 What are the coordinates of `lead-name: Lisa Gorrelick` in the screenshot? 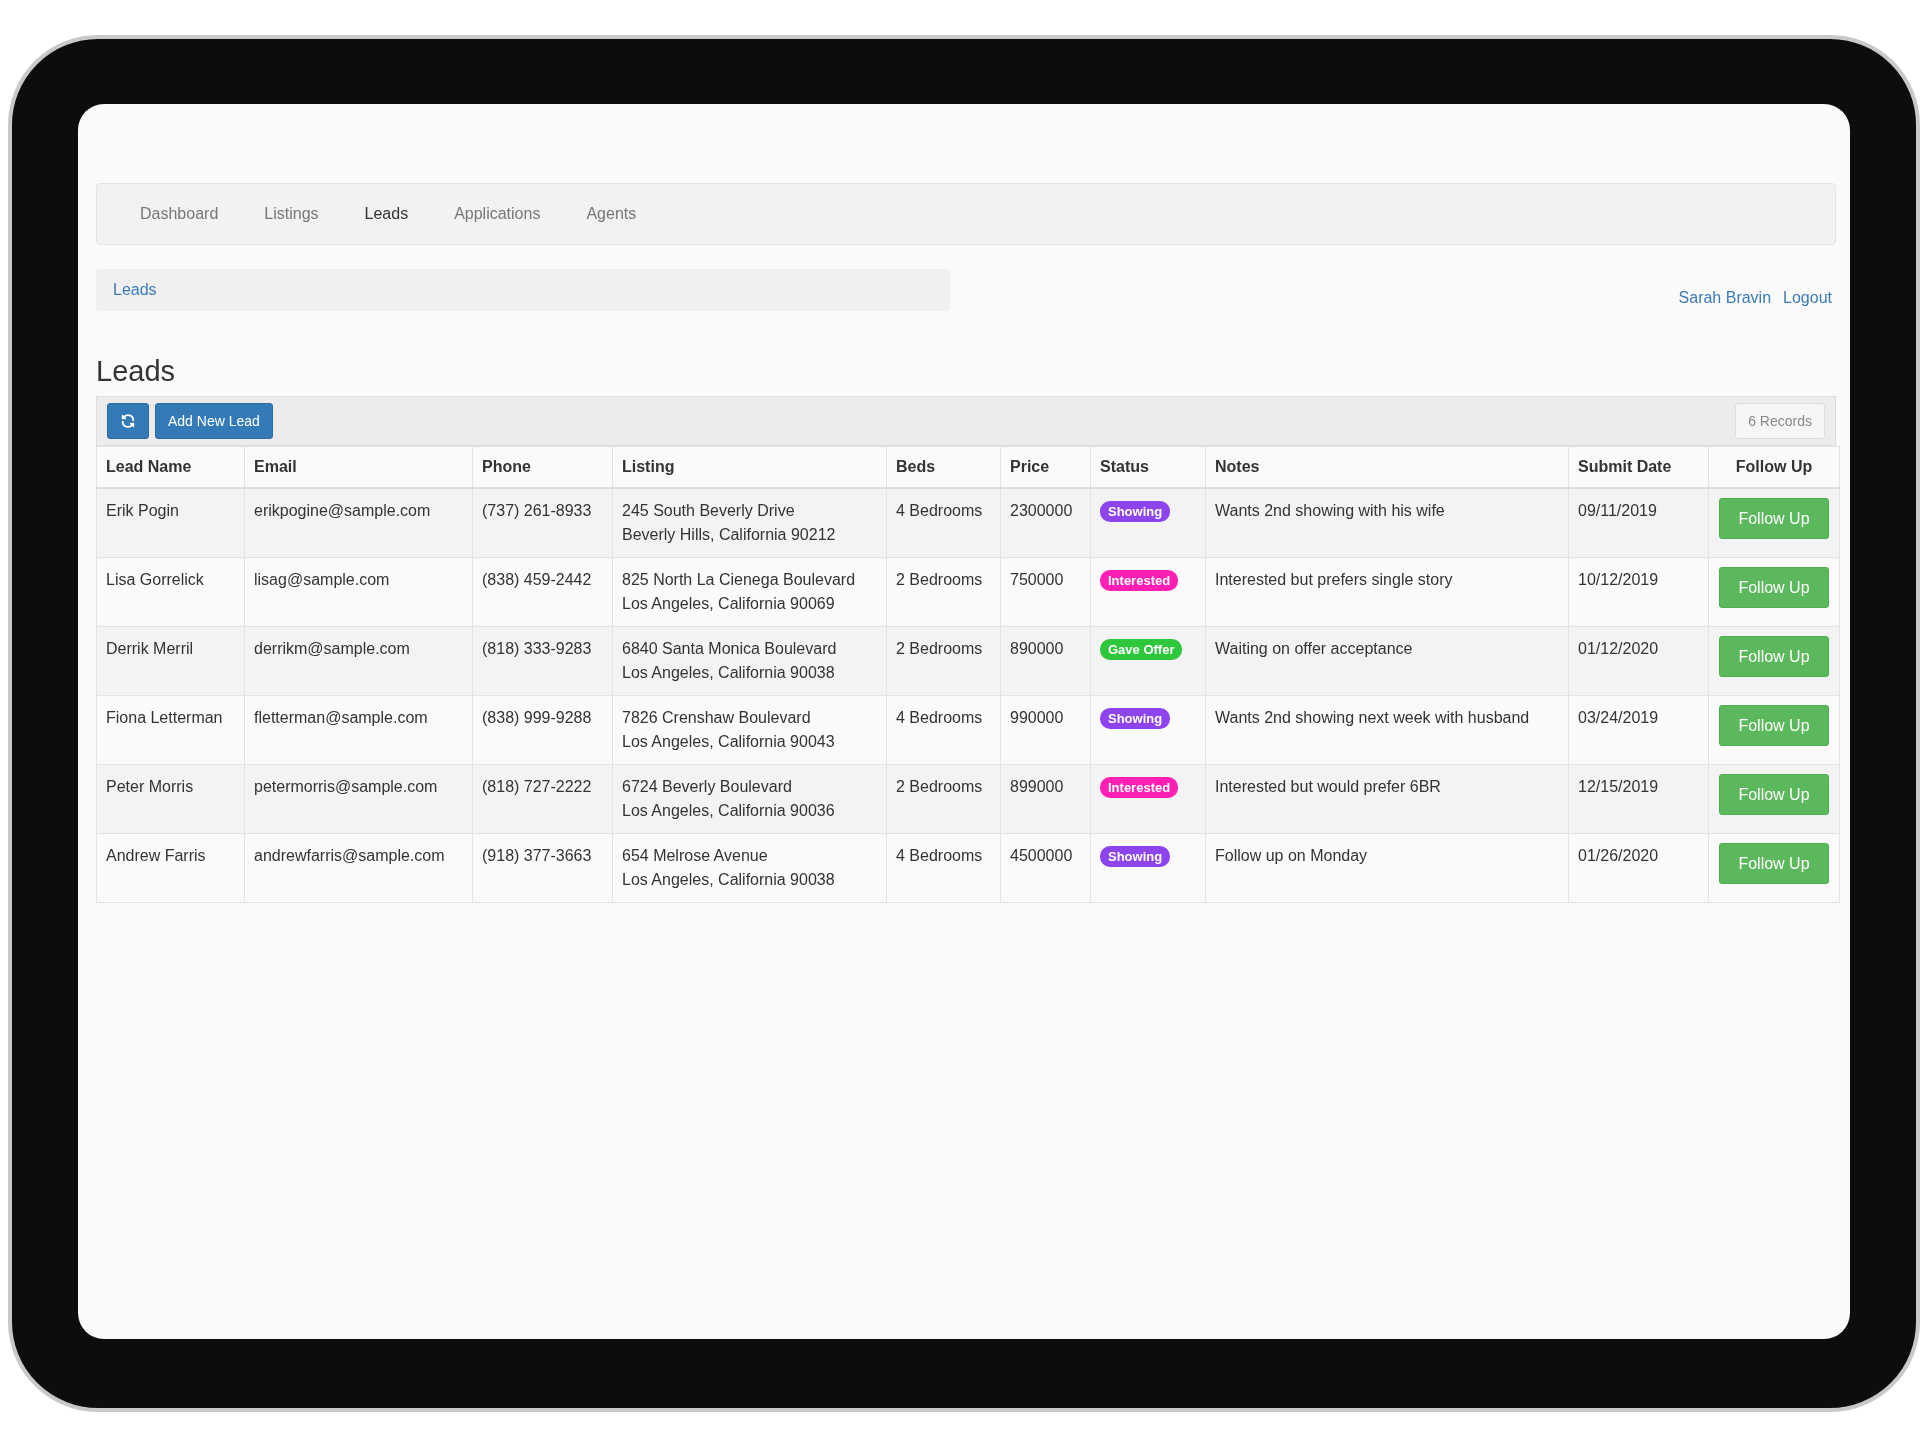 It's located at (155, 580).